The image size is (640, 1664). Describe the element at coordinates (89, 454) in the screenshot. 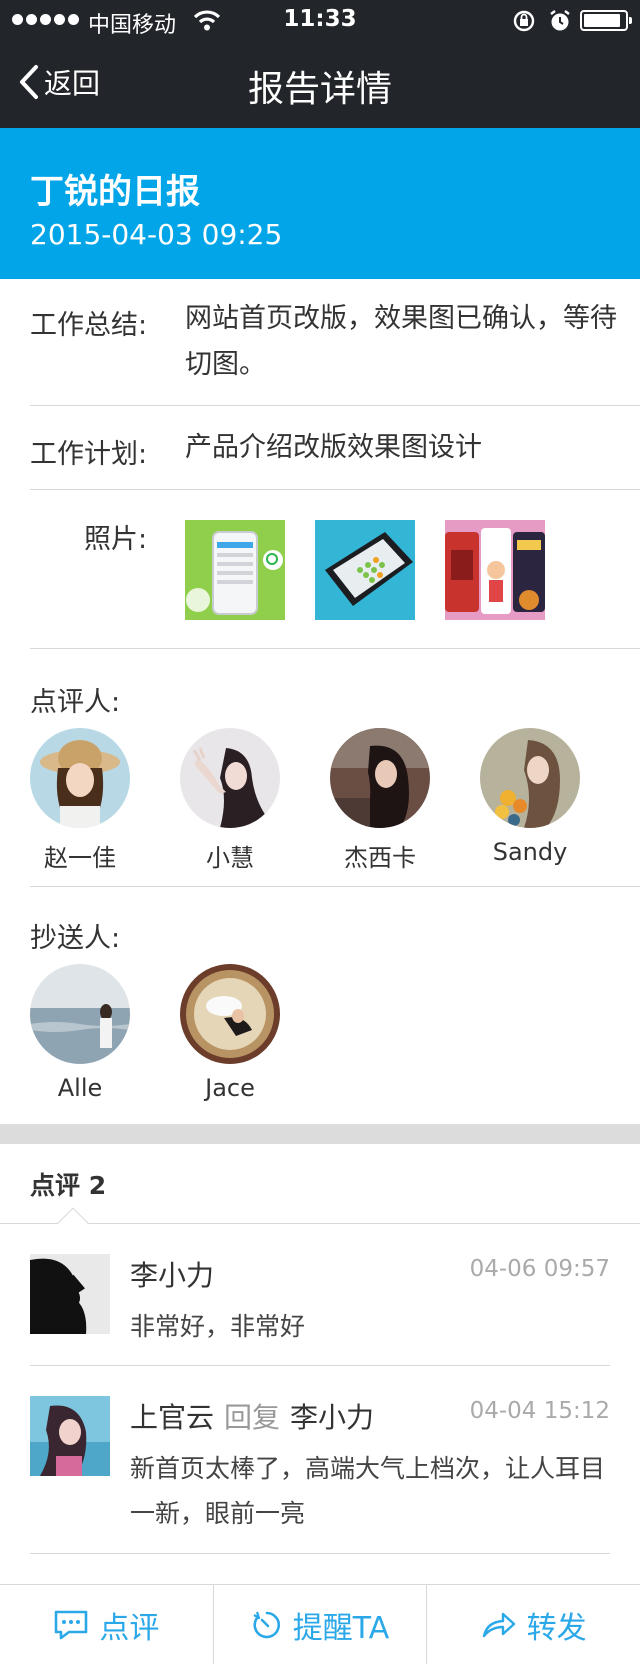

I see `work-plan-label: 工作计划:` at that location.